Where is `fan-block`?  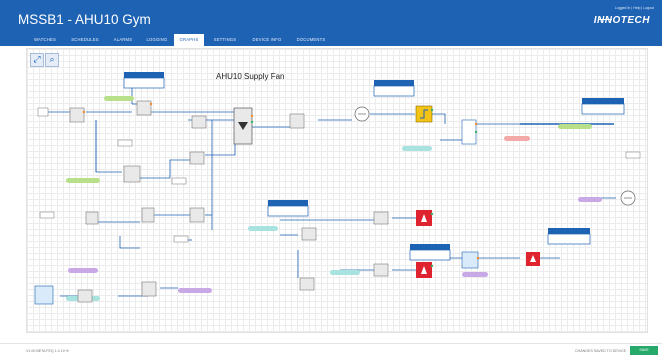 fan-block is located at coordinates (469, 132).